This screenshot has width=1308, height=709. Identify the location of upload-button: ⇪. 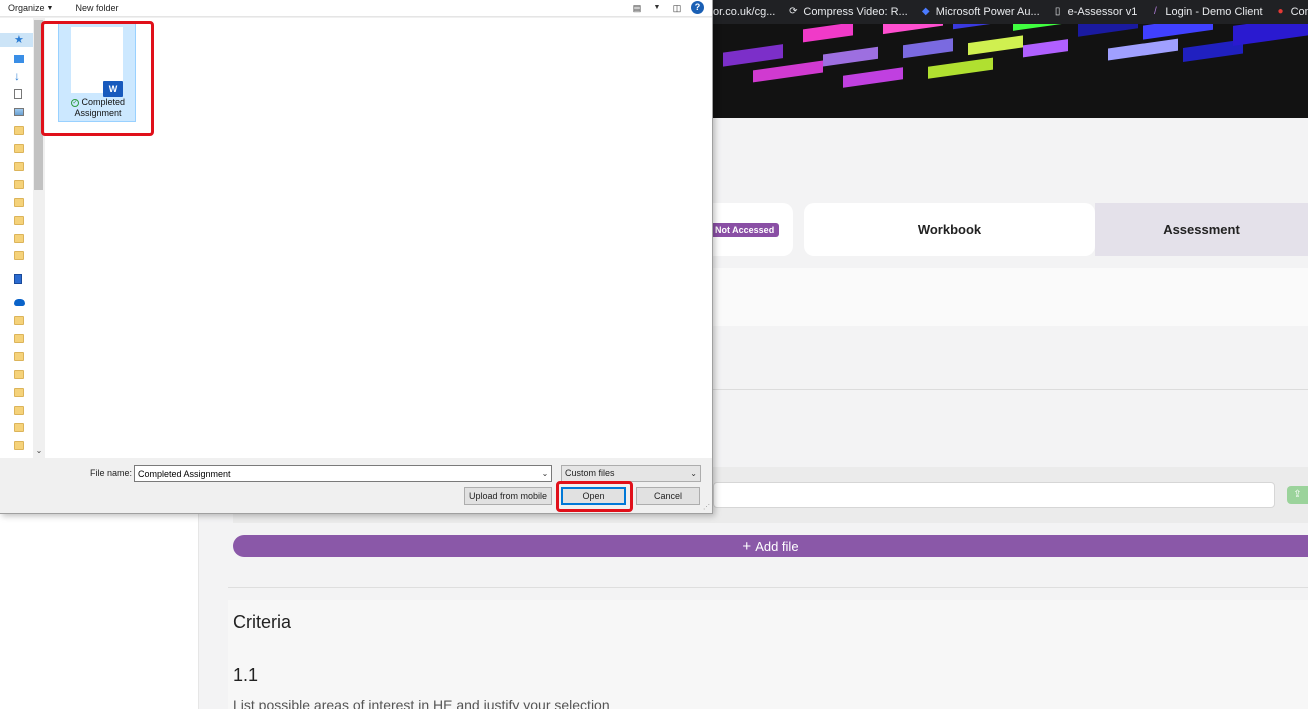
(1297, 495).